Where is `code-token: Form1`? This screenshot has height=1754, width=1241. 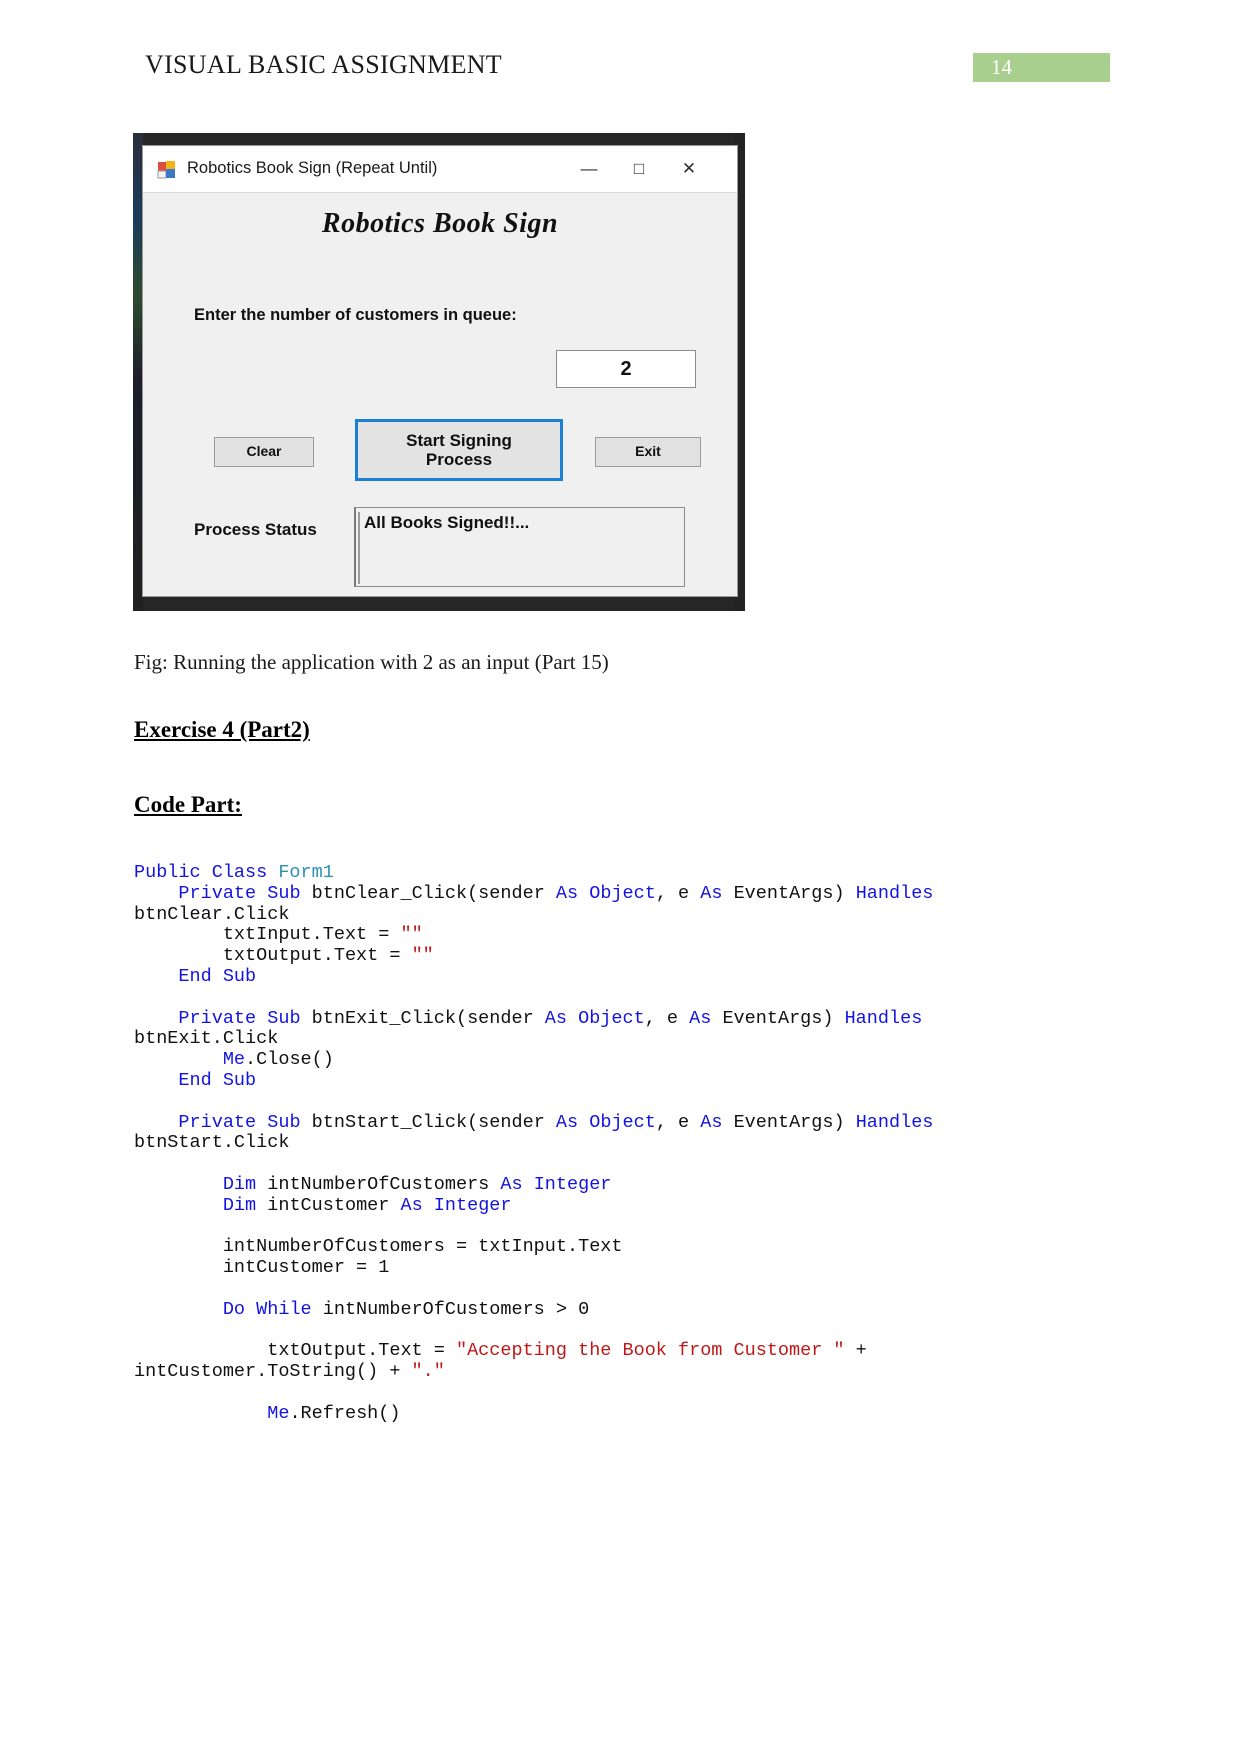 code-token: Form1 is located at coordinates (306, 872).